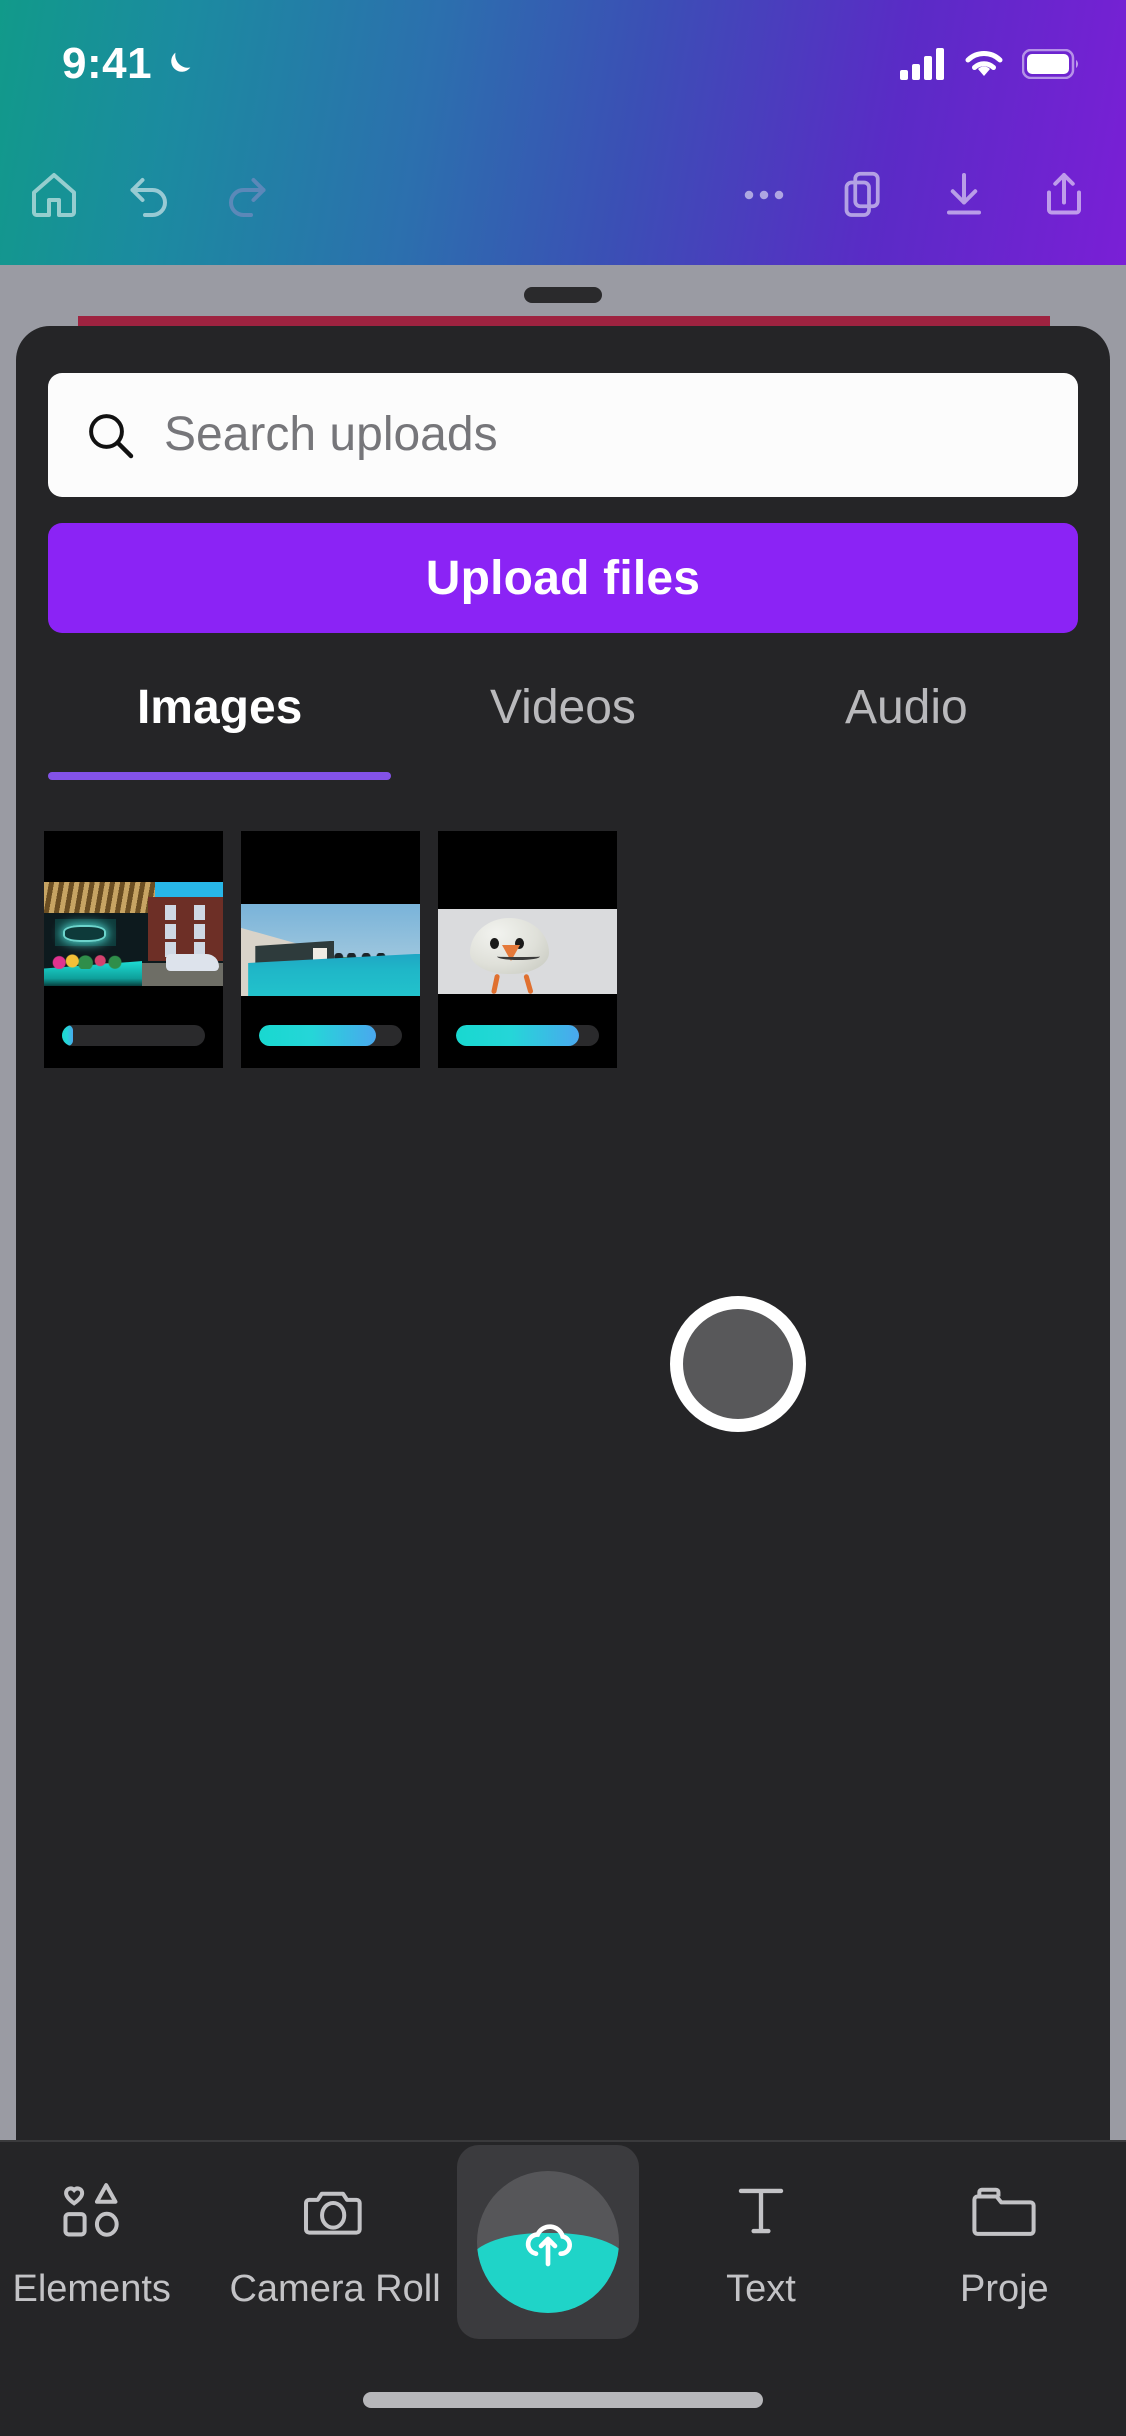 The image size is (1126, 2436). Describe the element at coordinates (148, 197) in the screenshot. I see `undo-arrow-icon` at that location.